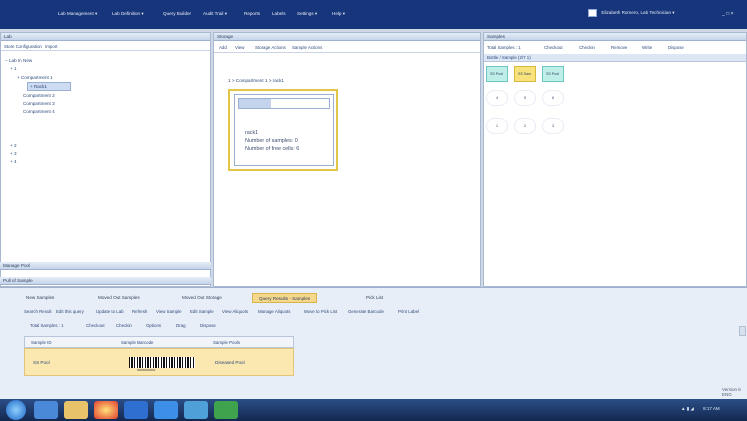  What do you see at coordinates (307, 47) in the screenshot?
I see `sample-actions-button: Sample Actions` at bounding box center [307, 47].